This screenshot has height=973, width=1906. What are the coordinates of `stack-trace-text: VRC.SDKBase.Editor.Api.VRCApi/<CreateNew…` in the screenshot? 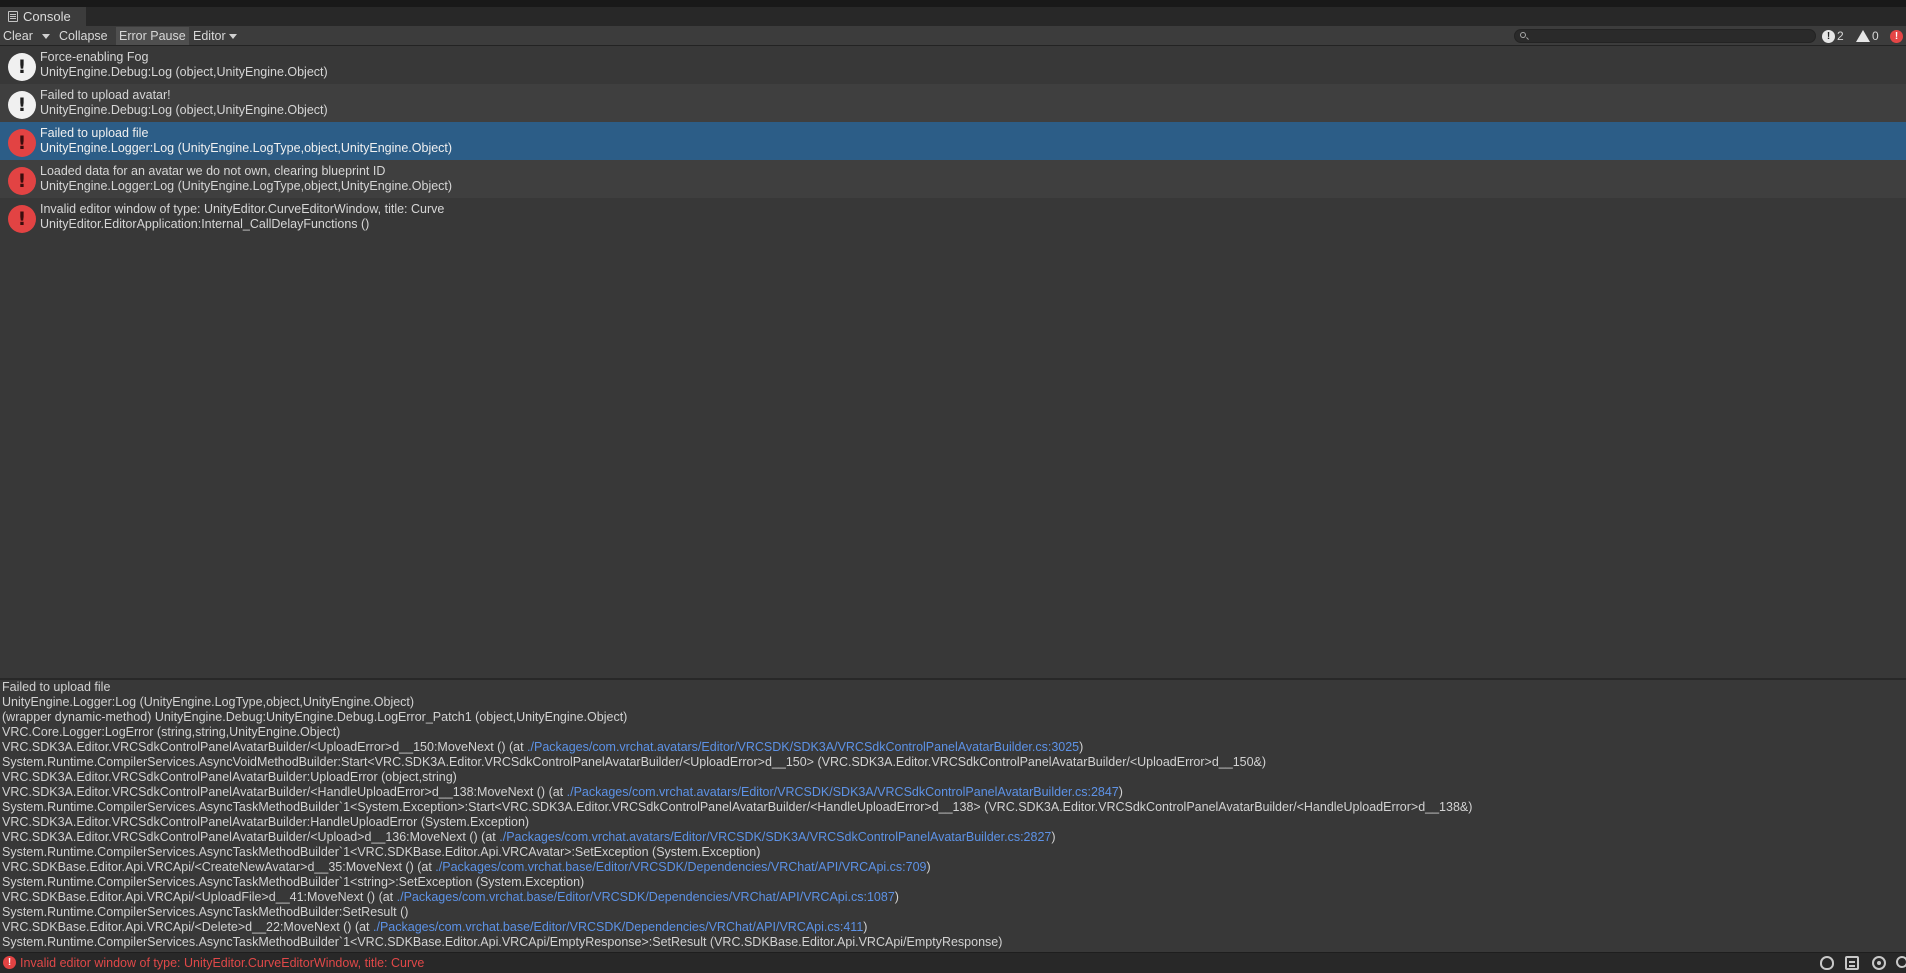 It's located at (219, 867).